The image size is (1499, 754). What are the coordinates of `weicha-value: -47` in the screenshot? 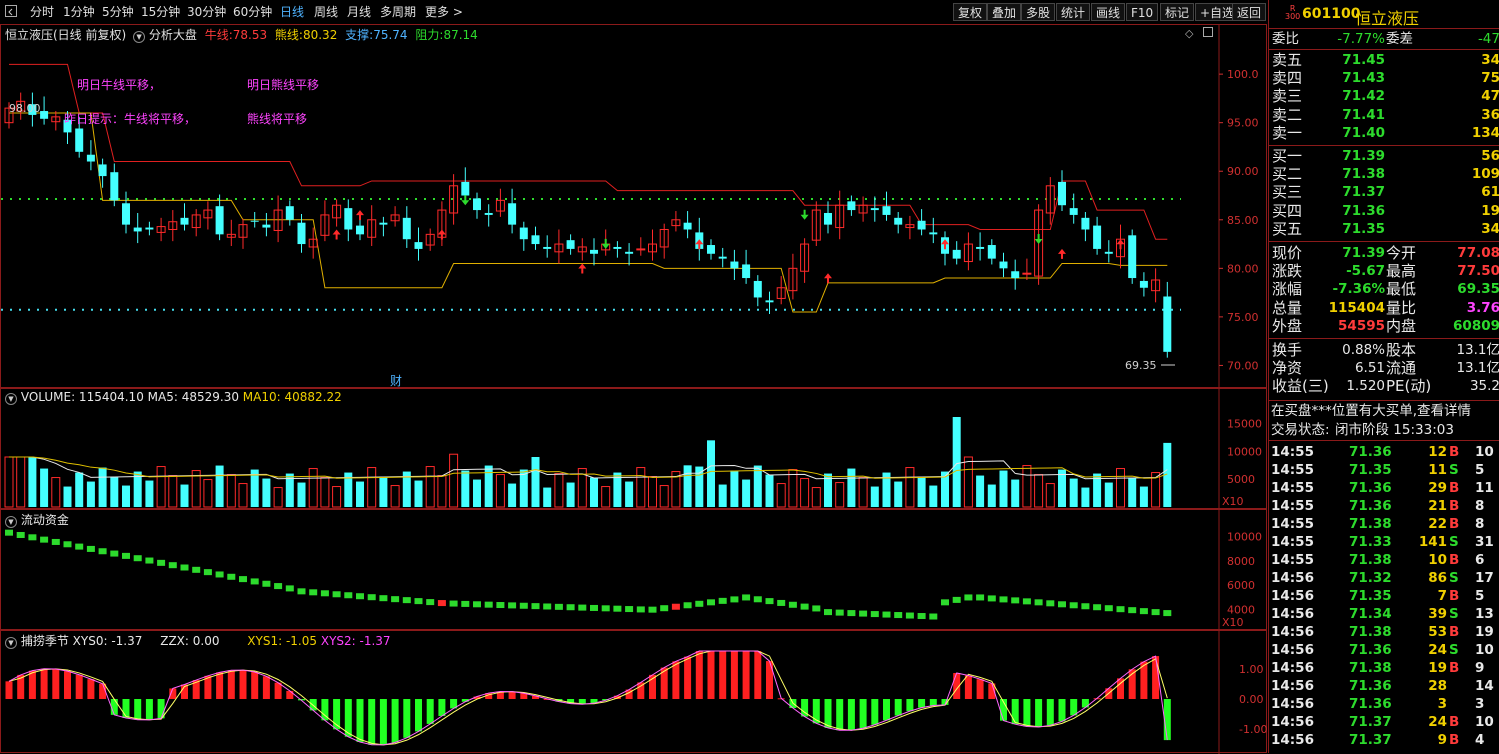 It's located at (1488, 39).